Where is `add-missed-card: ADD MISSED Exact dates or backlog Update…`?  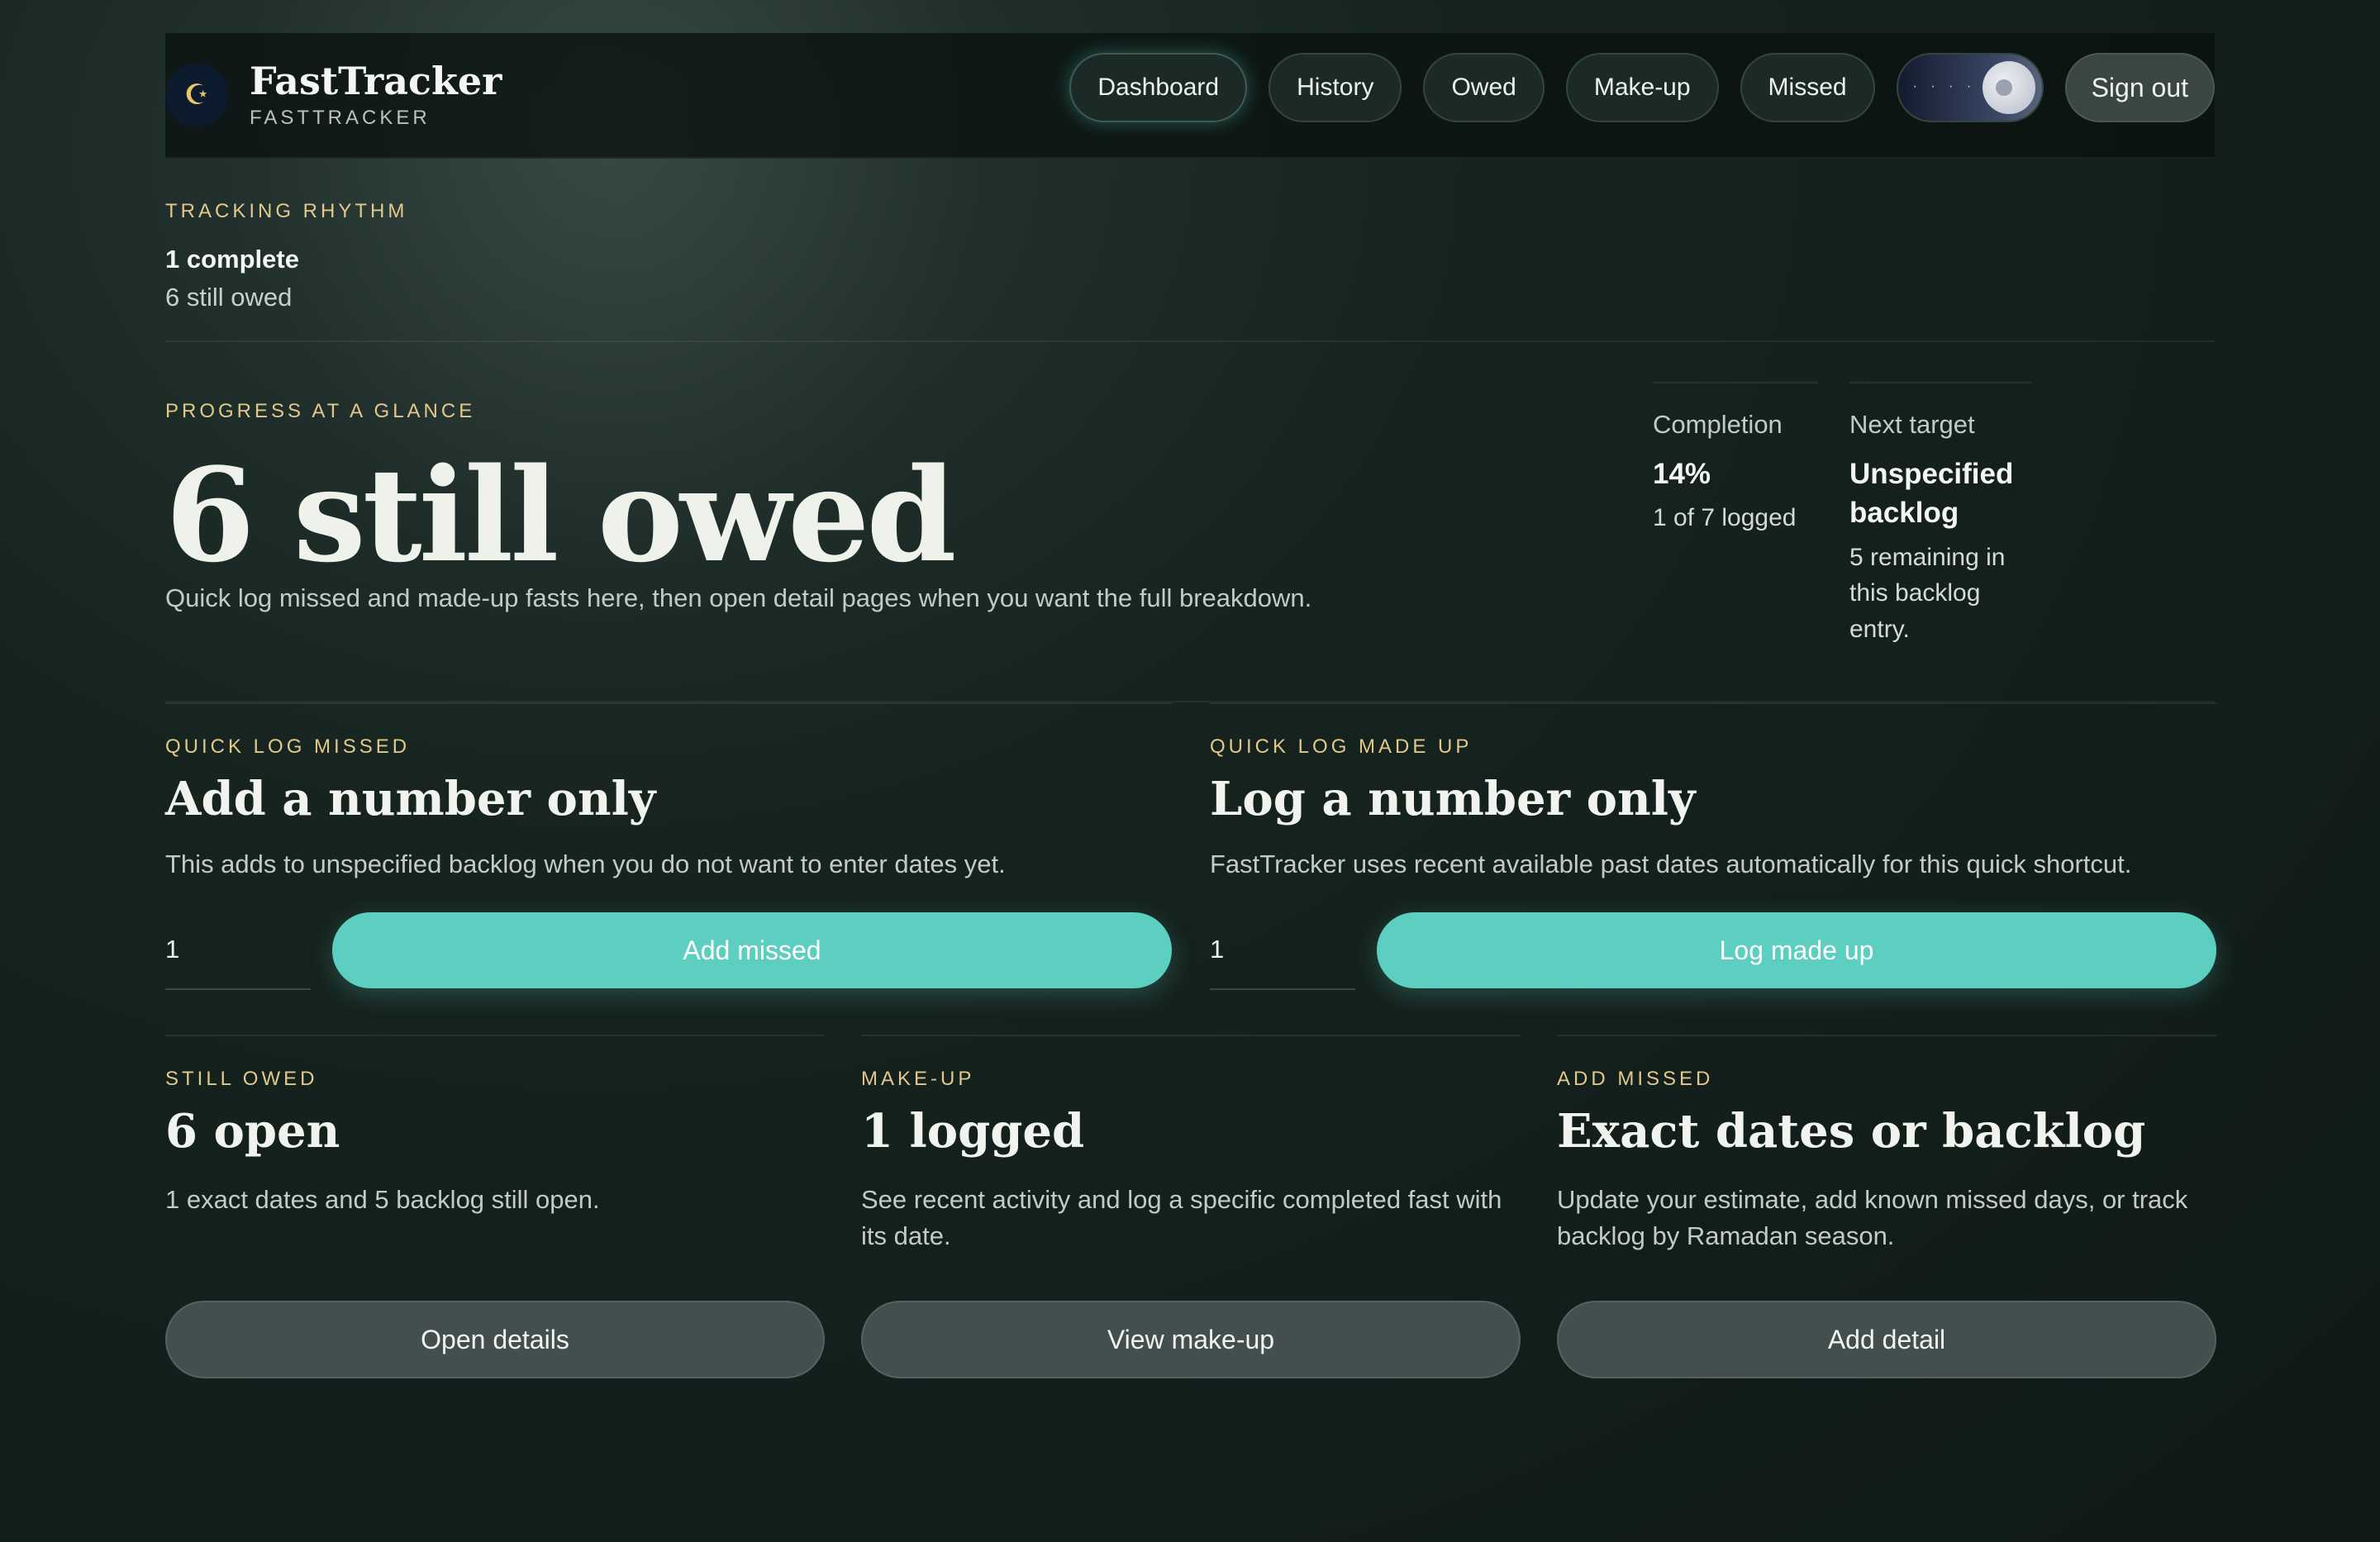 add-missed-card: ADD MISSED Exact dates or backlog Update… is located at coordinates (1886, 1208).